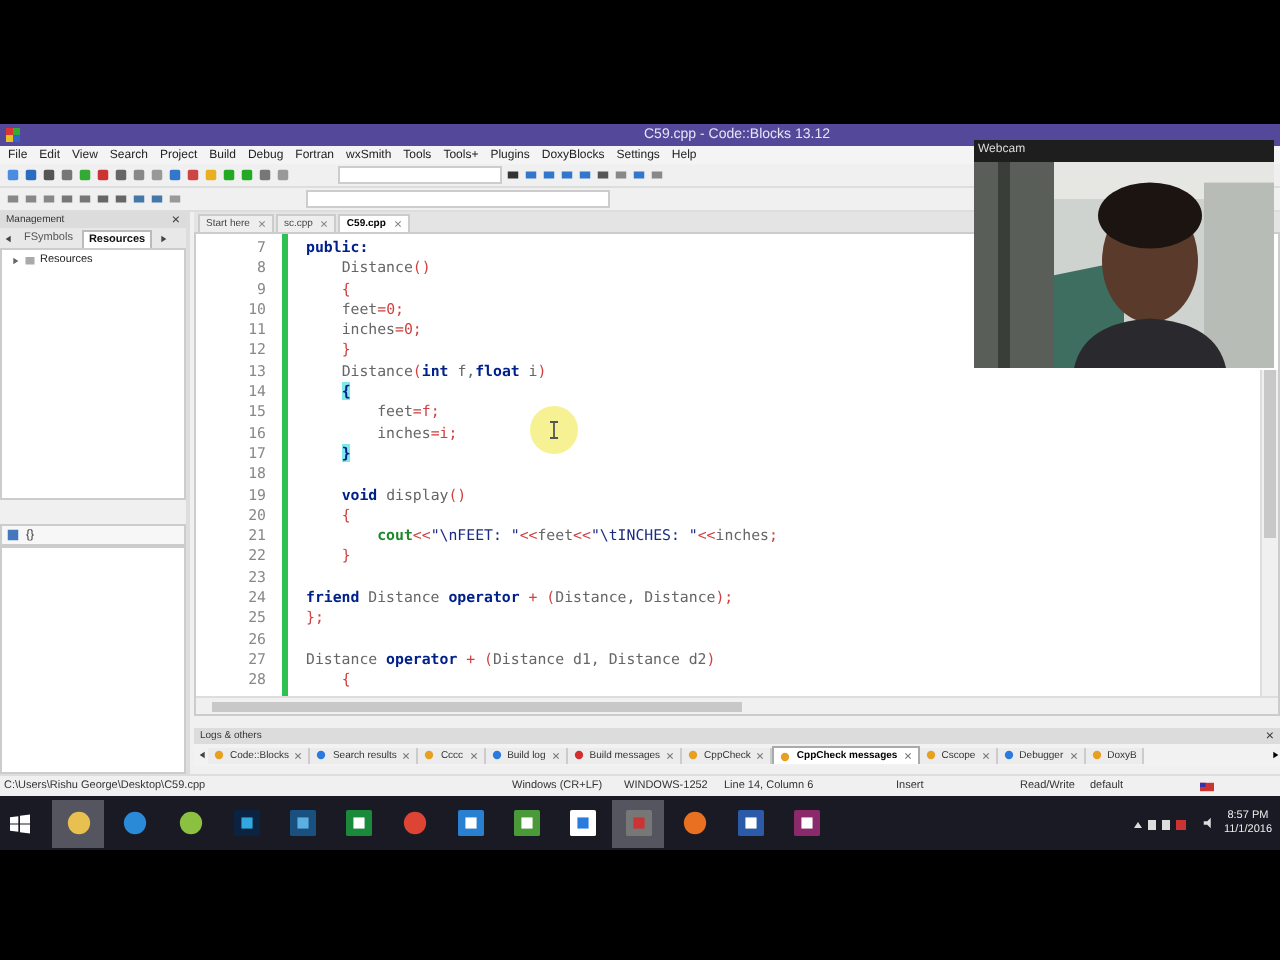  Describe the element at coordinates (1207, 786) in the screenshot. I see `flag-icon` at that location.